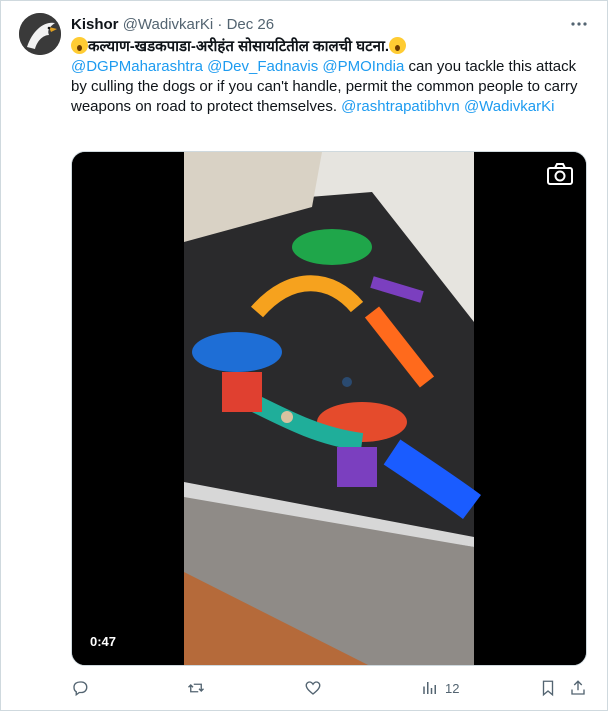 The height and width of the screenshot is (713, 610). What do you see at coordinates (103, 641) in the screenshot?
I see `video-duration: 0:47` at bounding box center [103, 641].